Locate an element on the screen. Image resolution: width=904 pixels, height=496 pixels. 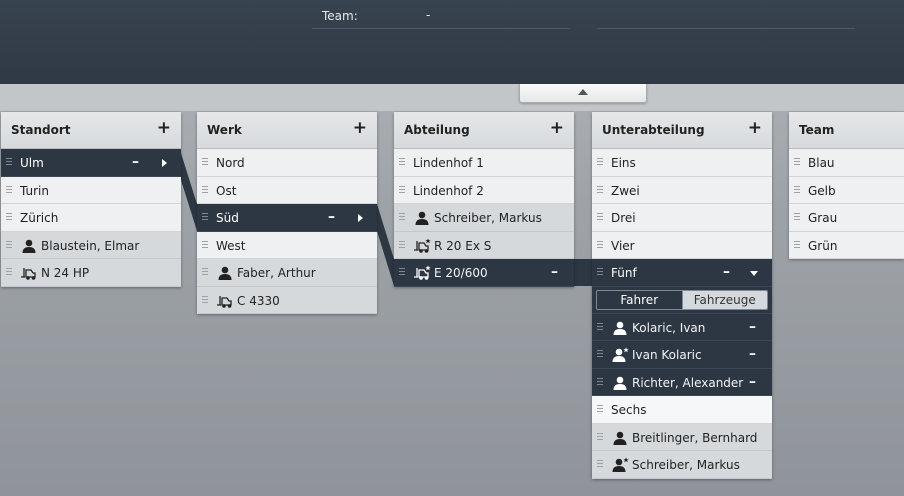
member-vehicle: R 20 Ex S is located at coordinates (484, 245).